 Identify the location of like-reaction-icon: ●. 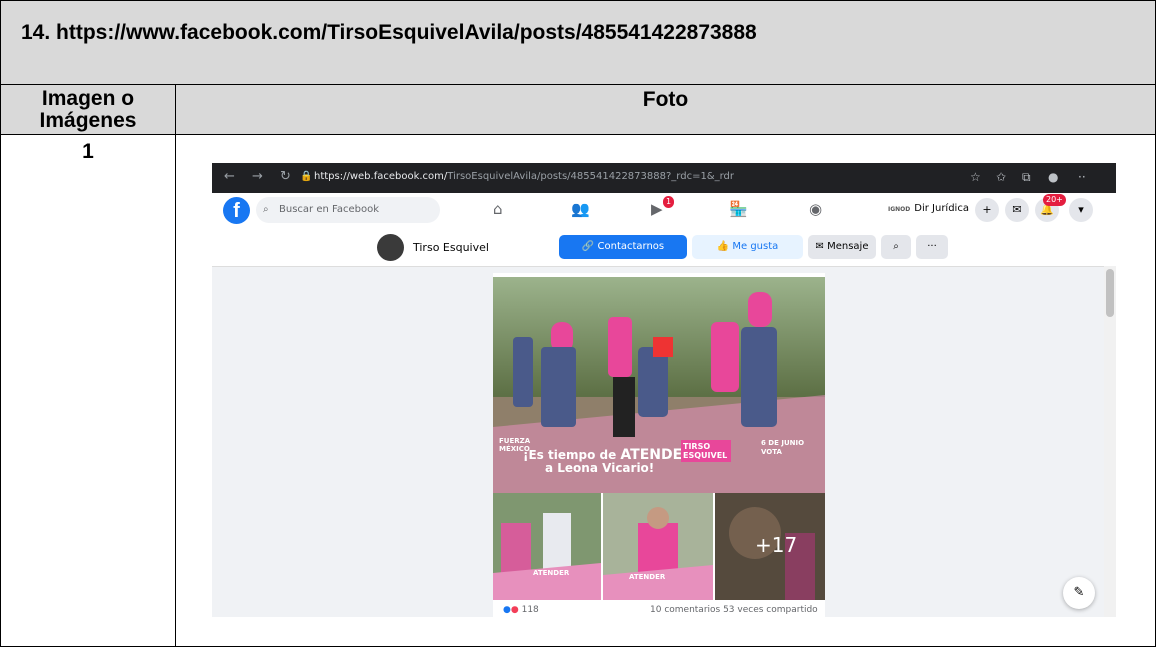
(507, 610).